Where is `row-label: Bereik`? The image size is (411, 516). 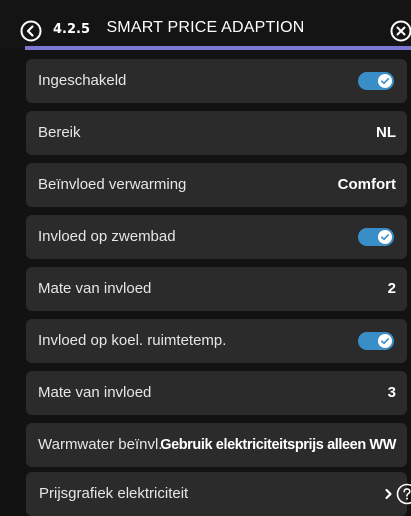
row-label: Bereik is located at coordinates (59, 133).